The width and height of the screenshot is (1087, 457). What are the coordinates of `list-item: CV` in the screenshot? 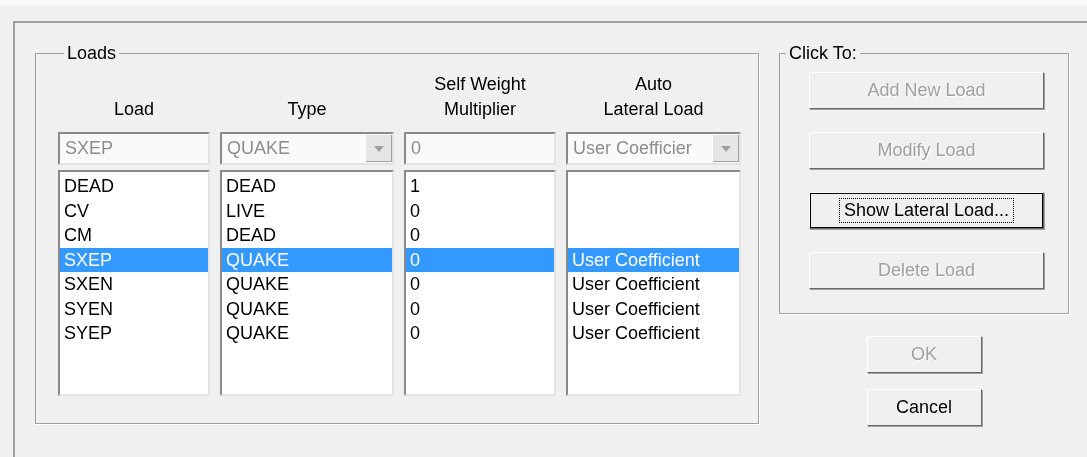 It's located at (134, 210).